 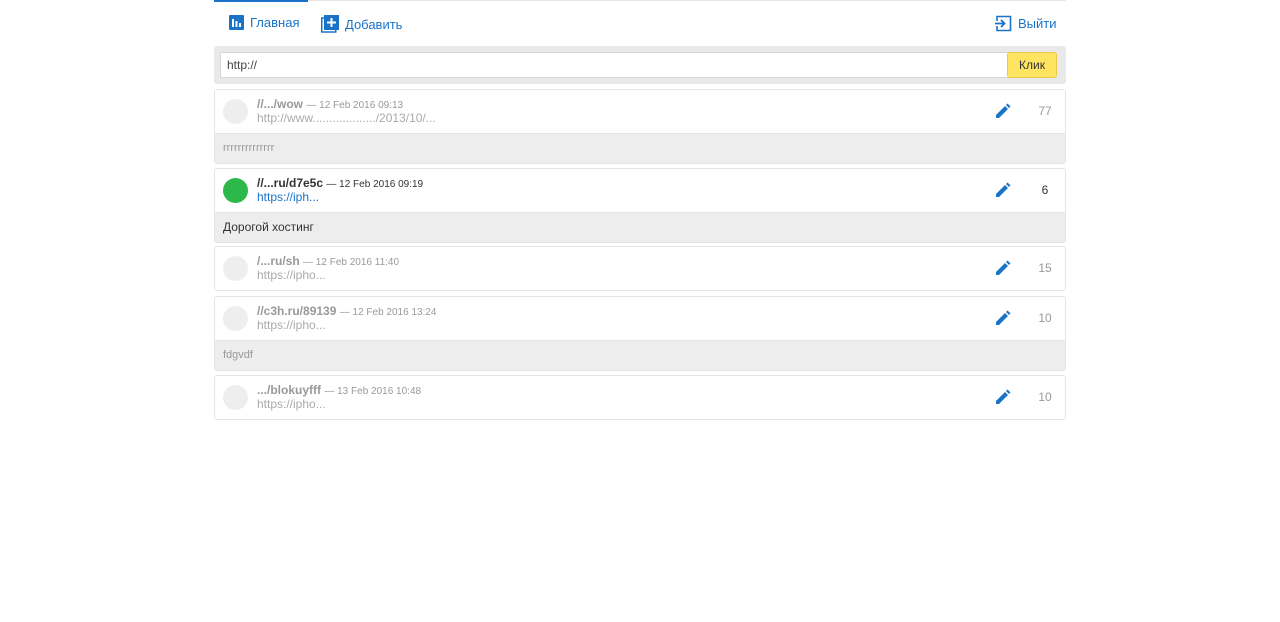 I want to click on link-date: — 12 Feb 2016 13:24, so click(x=388, y=312).